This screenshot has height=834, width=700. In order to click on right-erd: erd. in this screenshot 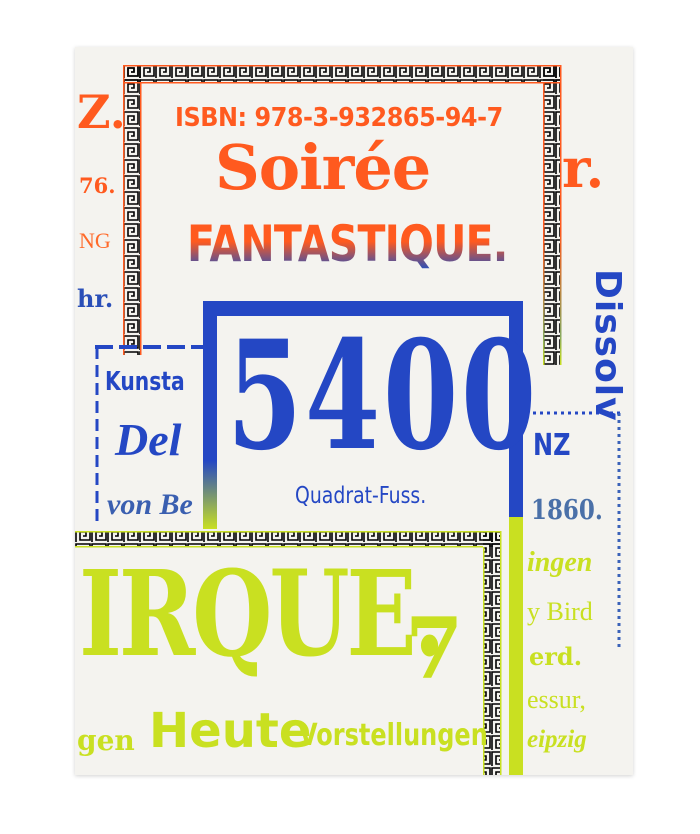, I will do `click(556, 656)`.